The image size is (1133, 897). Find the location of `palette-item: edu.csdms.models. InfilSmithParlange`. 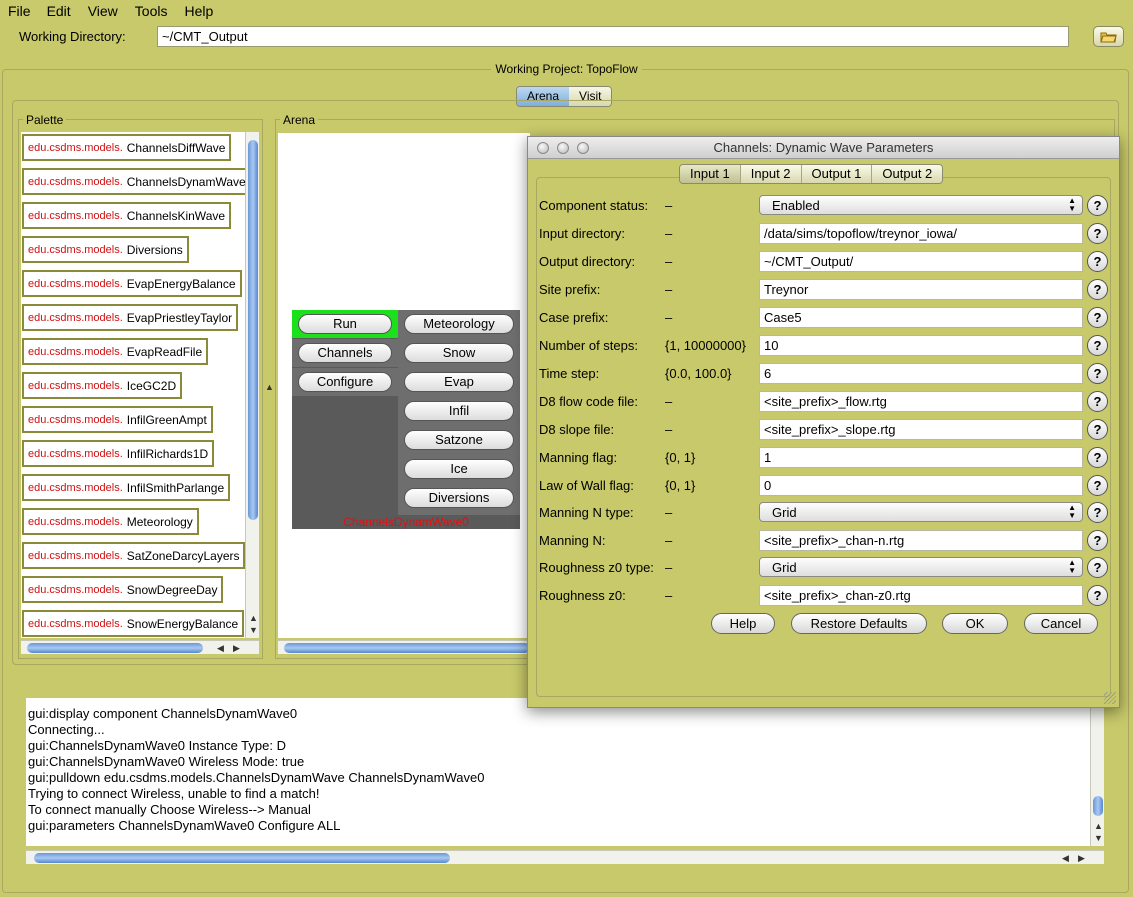

palette-item: edu.csdms.models. InfilSmithParlange is located at coordinates (126, 487).